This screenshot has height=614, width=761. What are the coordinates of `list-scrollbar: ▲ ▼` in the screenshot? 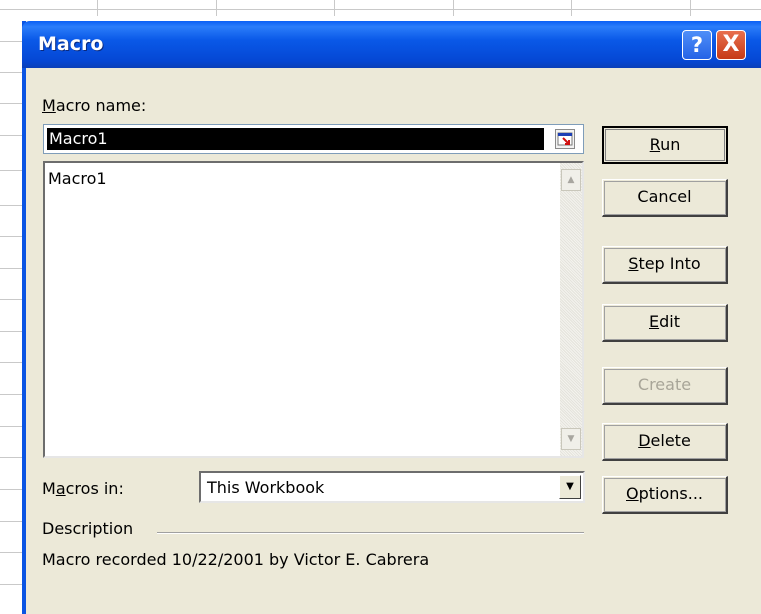 It's located at (571, 309).